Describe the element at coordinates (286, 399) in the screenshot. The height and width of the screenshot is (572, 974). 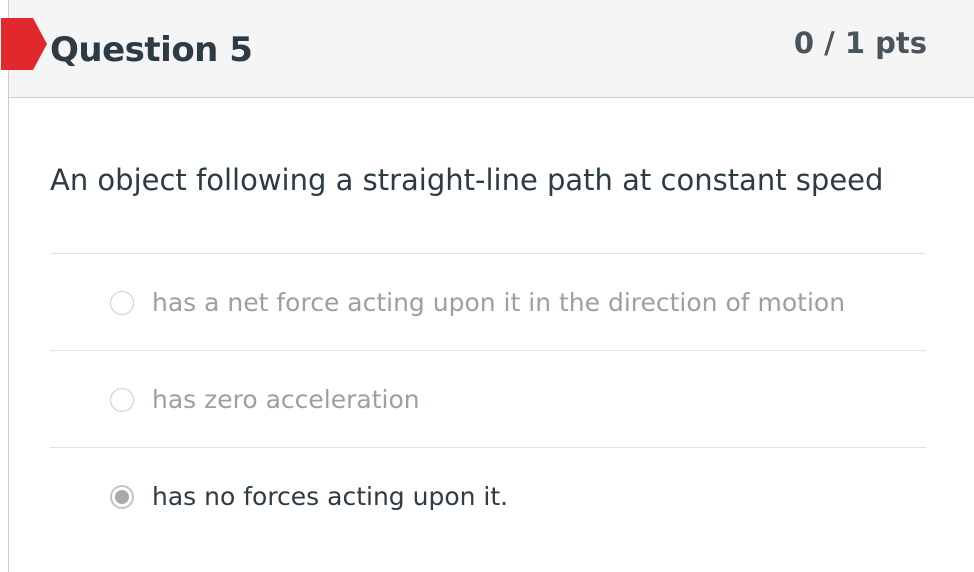
I see `answer-label: has zero acceleration` at that location.